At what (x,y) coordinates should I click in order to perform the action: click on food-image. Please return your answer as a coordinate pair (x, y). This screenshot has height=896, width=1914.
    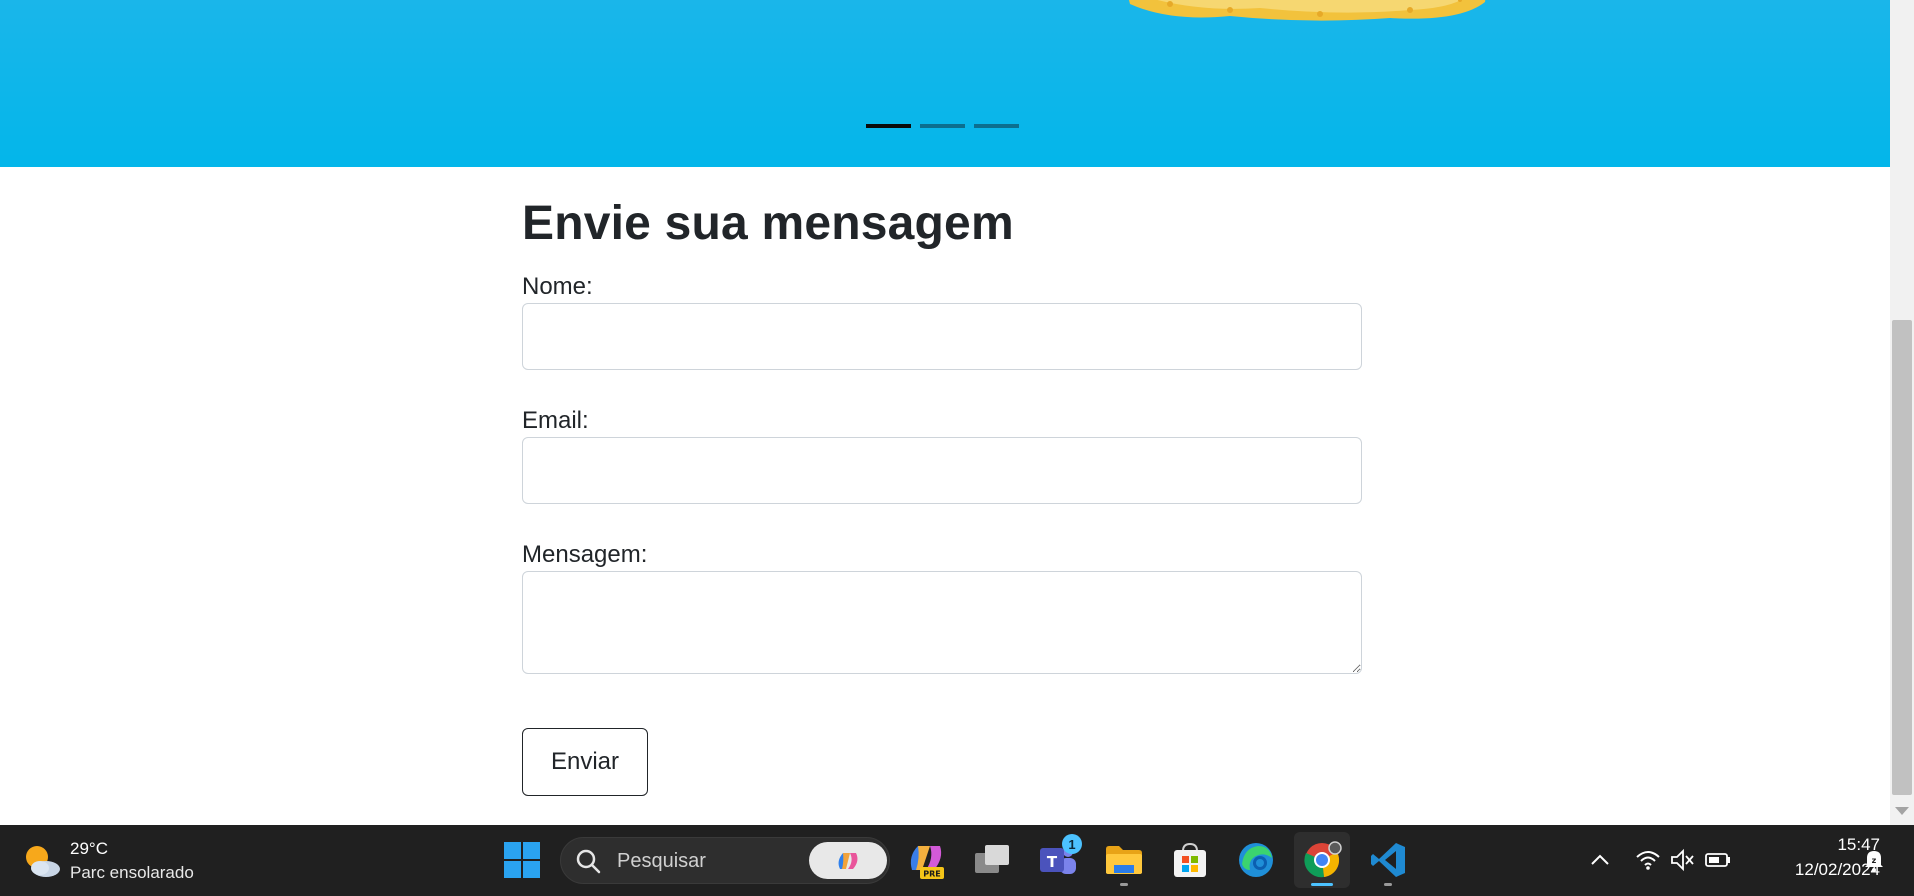
    Looking at the image, I should click on (1307, 10).